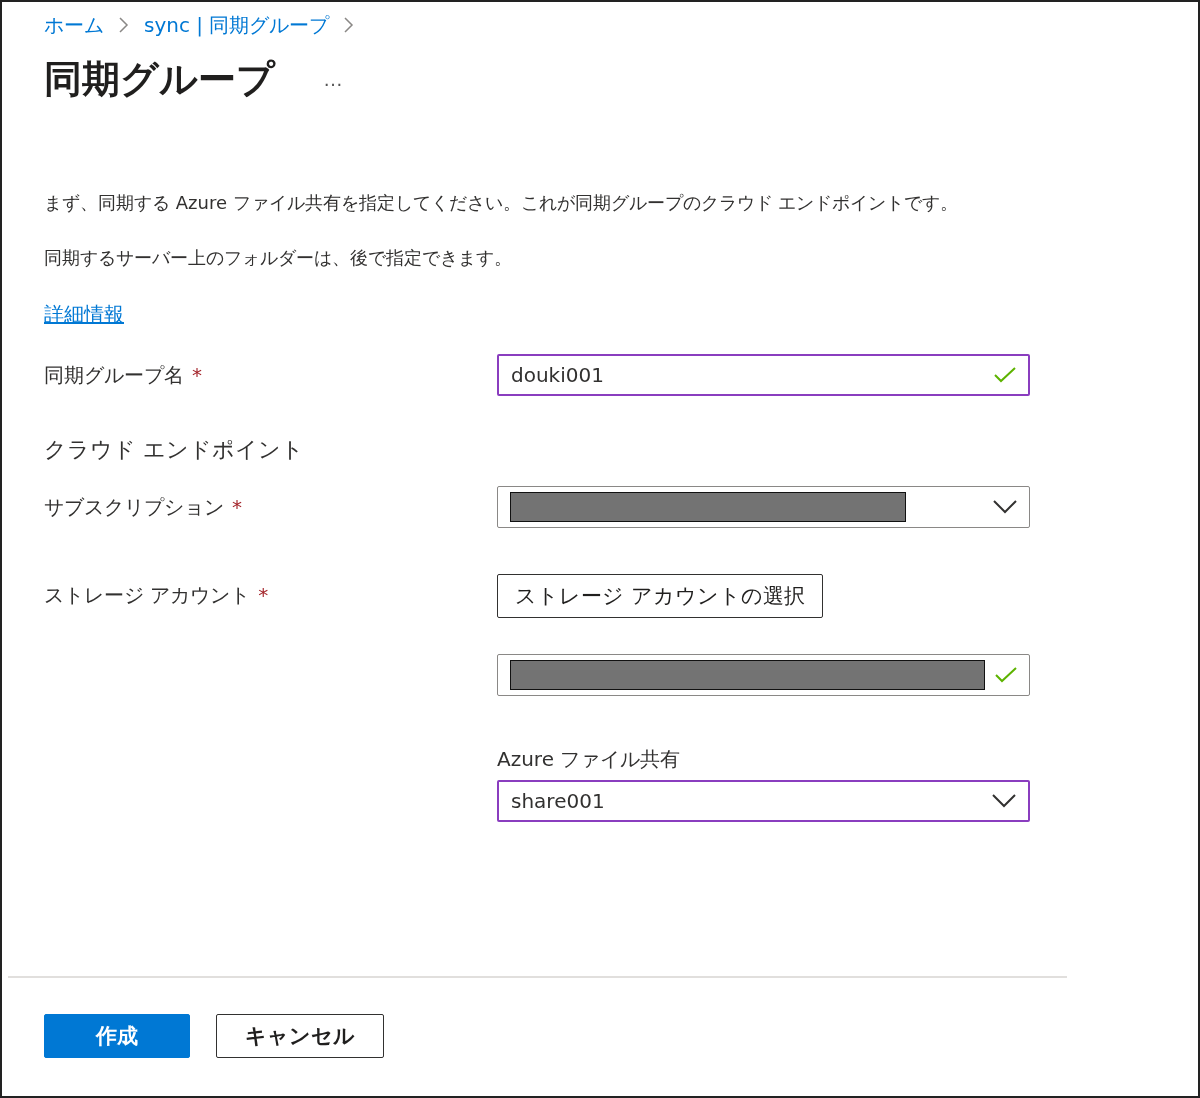 The width and height of the screenshot is (1200, 1098). Describe the element at coordinates (237, 25) in the screenshot. I see `breadcrumb-link: sync | 同期グループ` at that location.